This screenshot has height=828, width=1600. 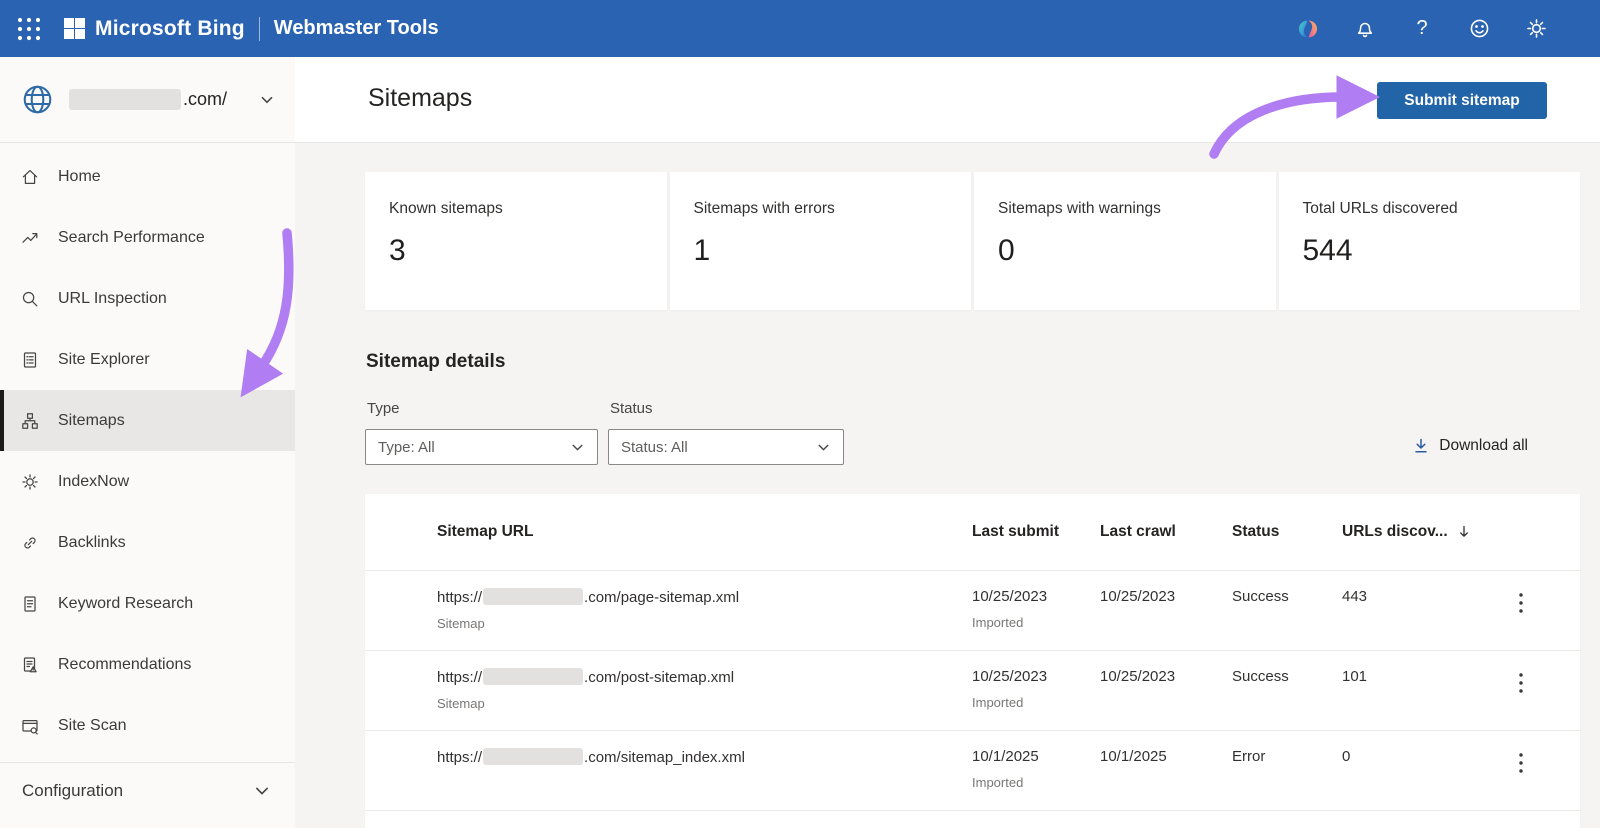 What do you see at coordinates (147, 237) in the screenshot?
I see `sidebar-item-search-performance: Search Performance` at bounding box center [147, 237].